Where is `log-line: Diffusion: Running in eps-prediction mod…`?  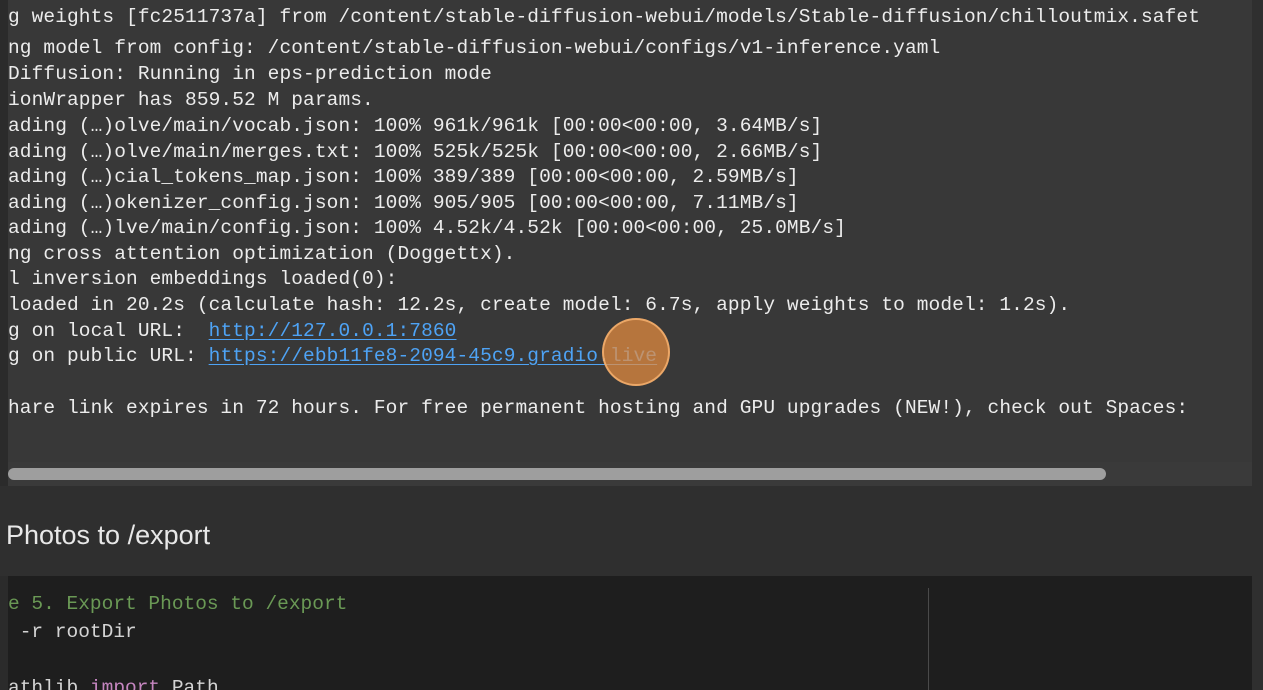
log-line: Diffusion: Running in eps-prediction mod… is located at coordinates (250, 74).